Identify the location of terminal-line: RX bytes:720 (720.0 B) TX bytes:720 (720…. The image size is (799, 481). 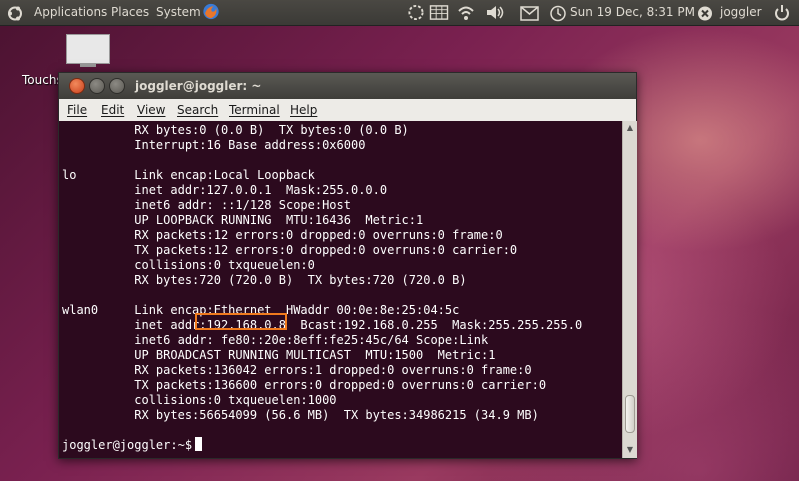
(264, 280).